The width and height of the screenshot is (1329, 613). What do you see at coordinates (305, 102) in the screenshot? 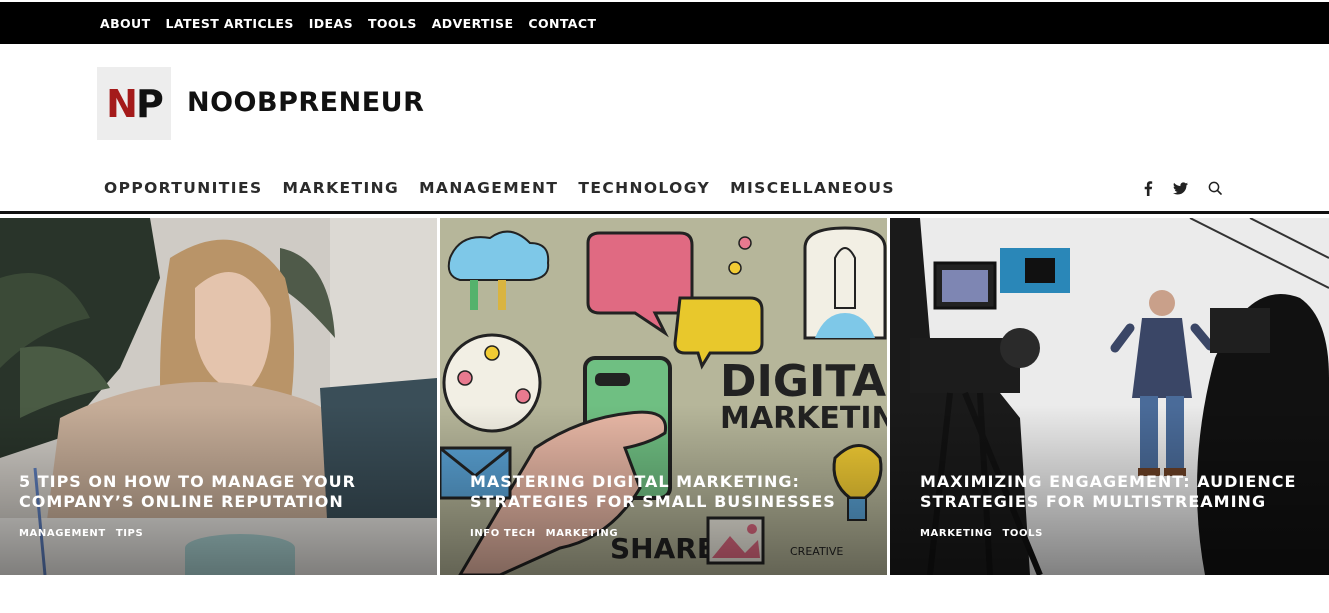
I see `site-name: NOOBPRENEUR` at bounding box center [305, 102].